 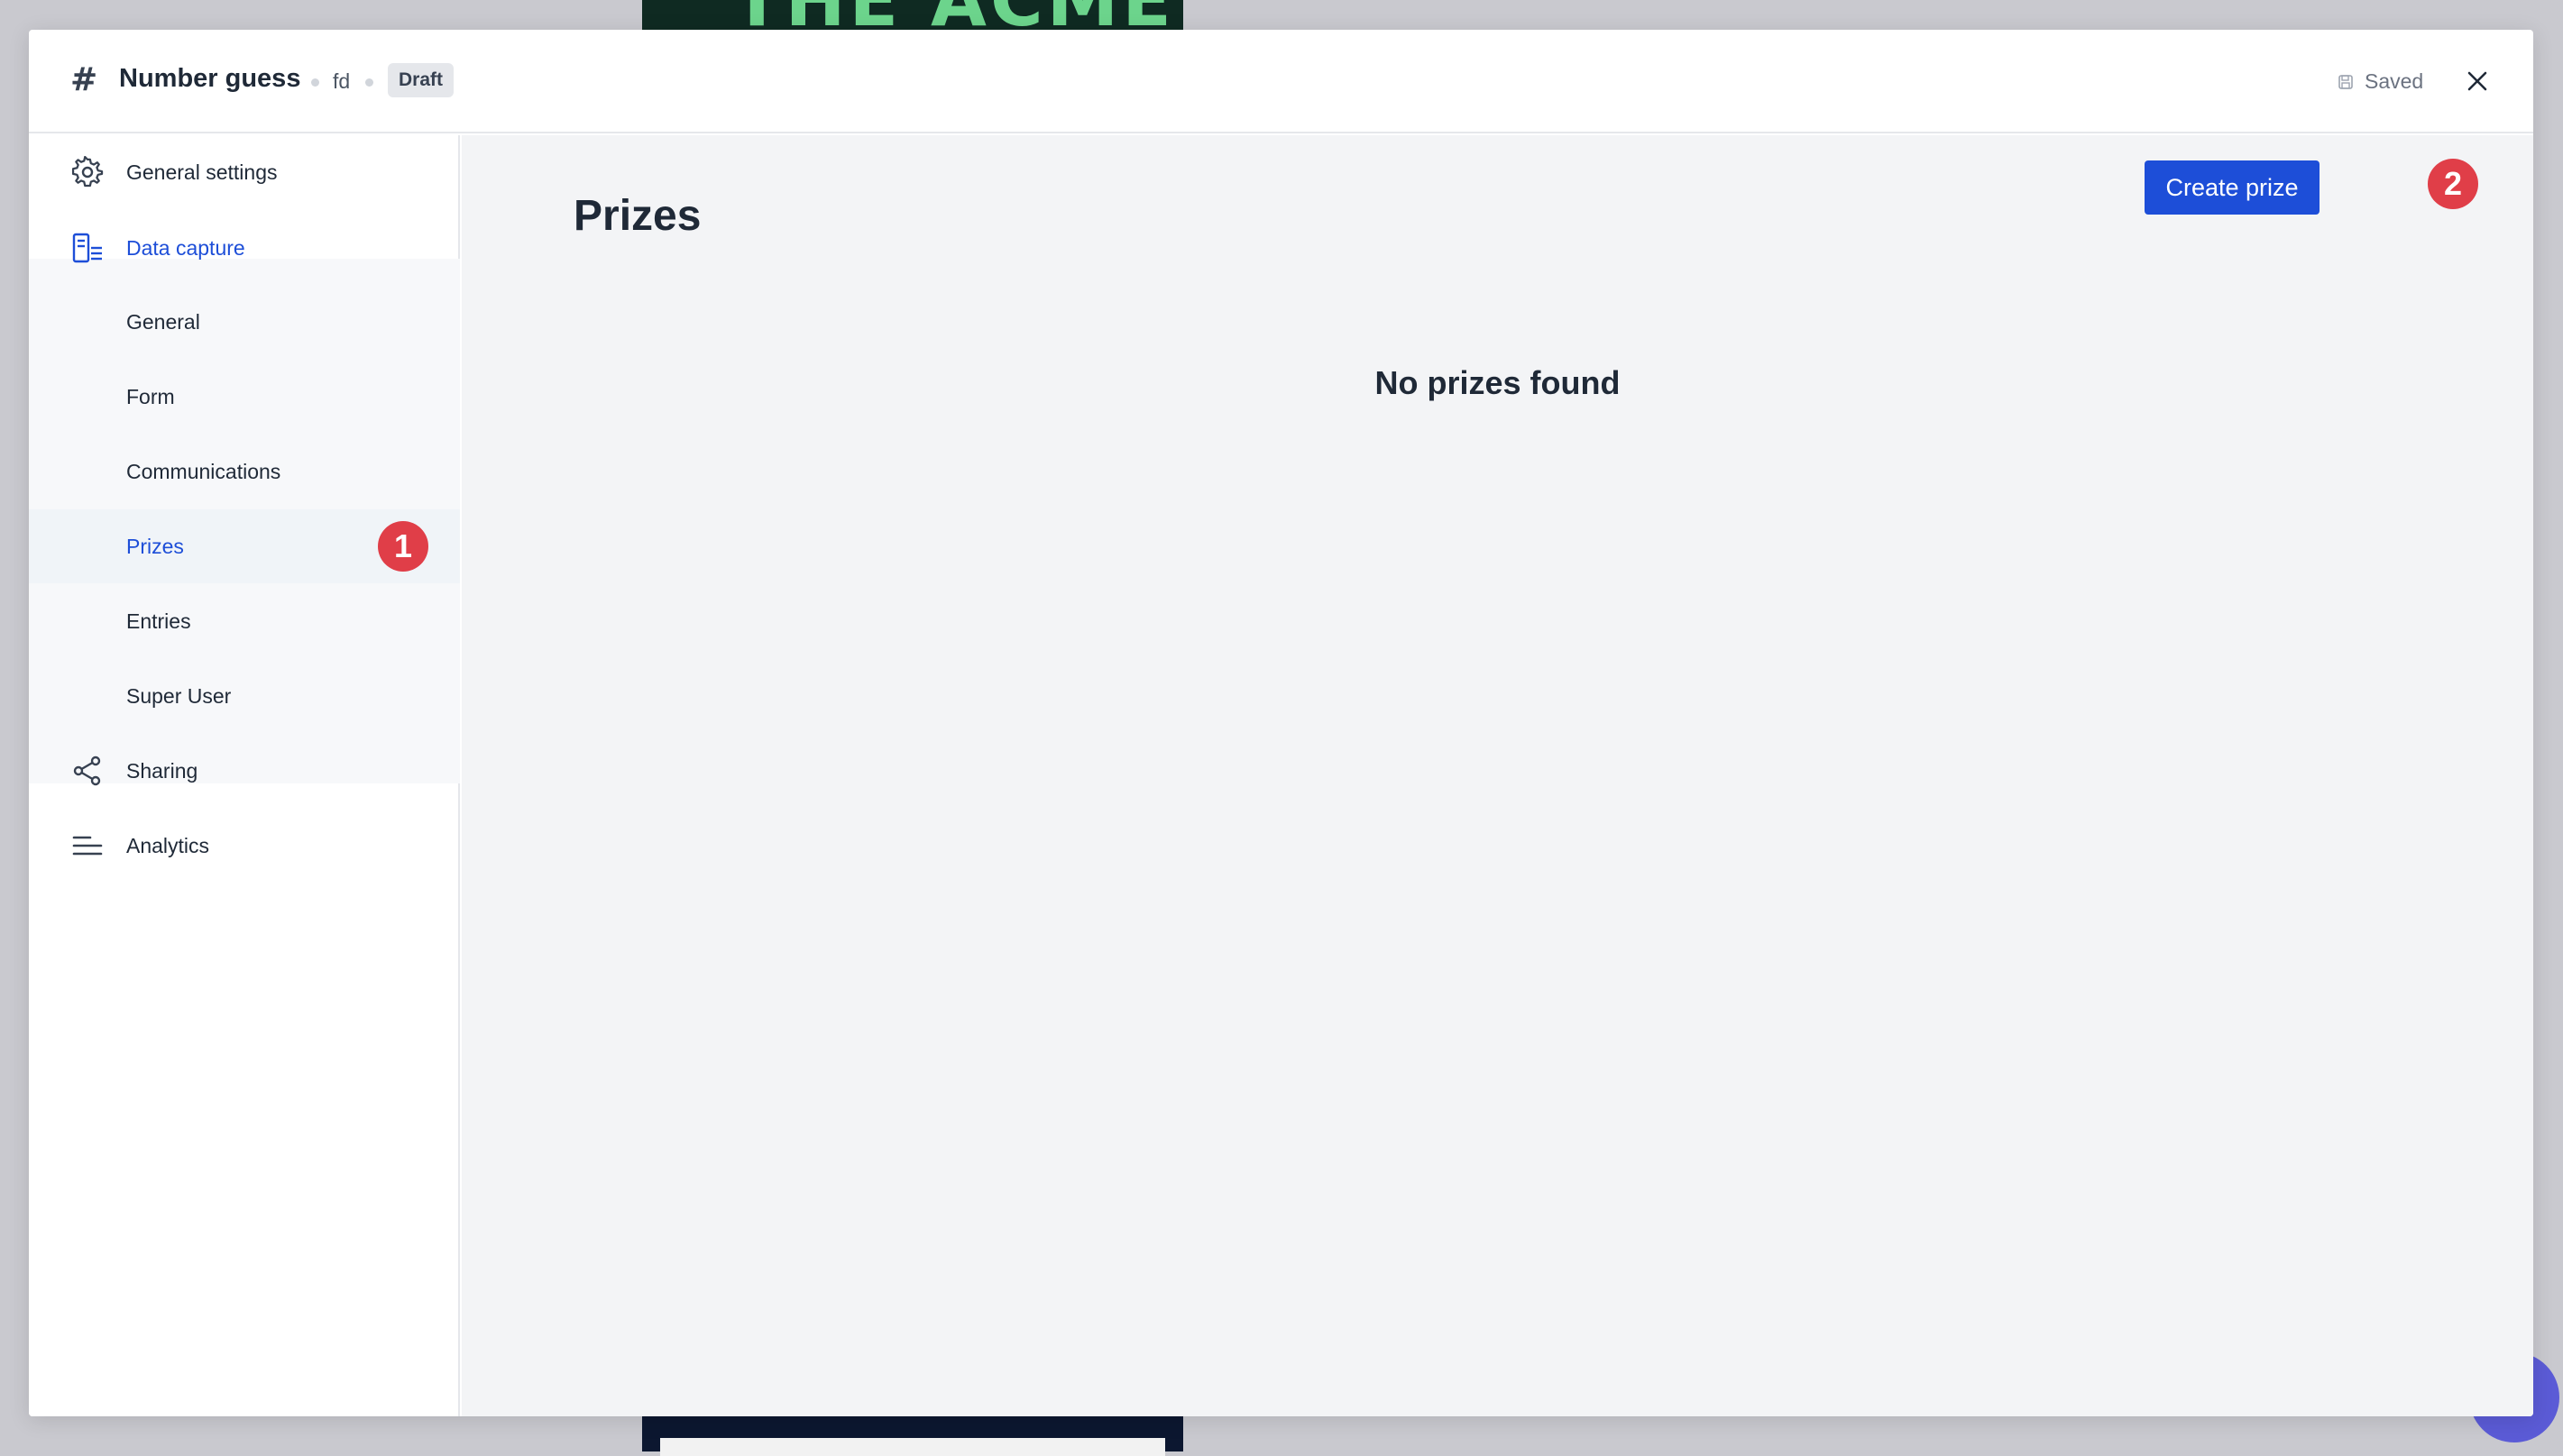 What do you see at coordinates (1281, 82) in the screenshot?
I see `modal-header: # Number guess fd Draft Saved` at bounding box center [1281, 82].